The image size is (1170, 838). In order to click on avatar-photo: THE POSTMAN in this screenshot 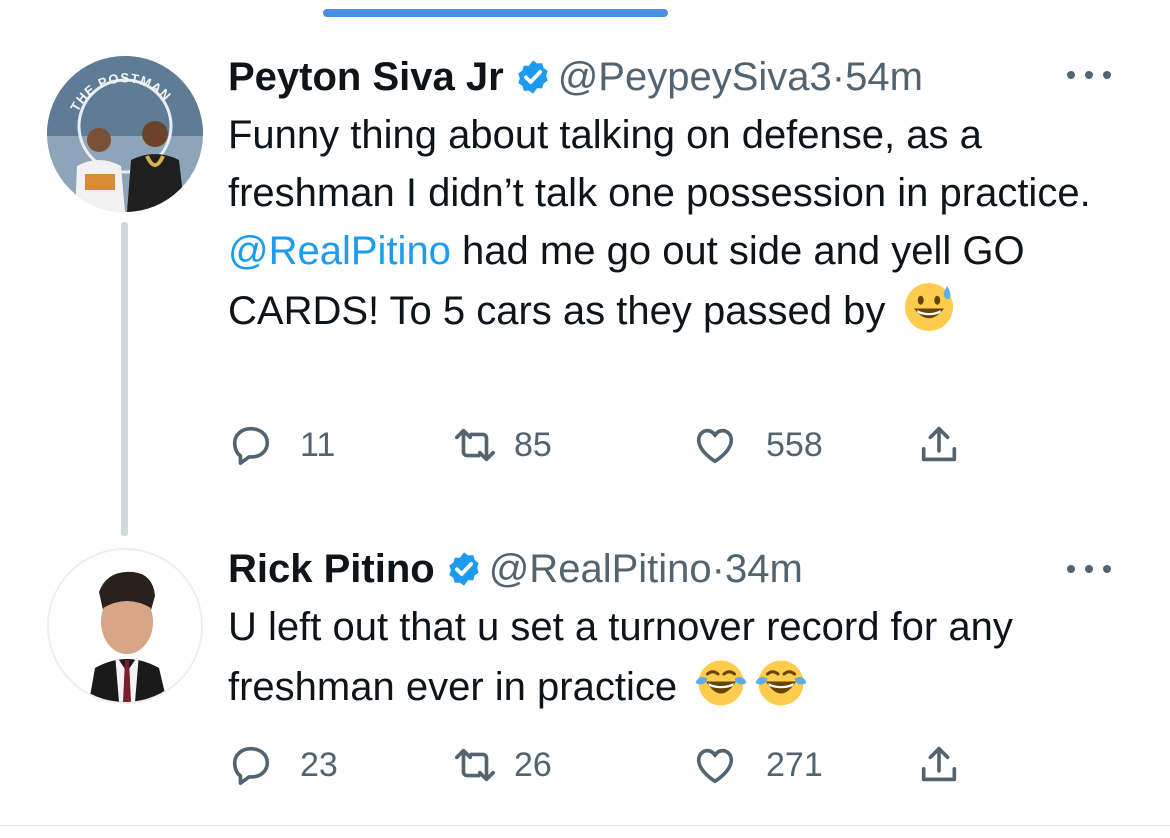, I will do `click(125, 134)`.